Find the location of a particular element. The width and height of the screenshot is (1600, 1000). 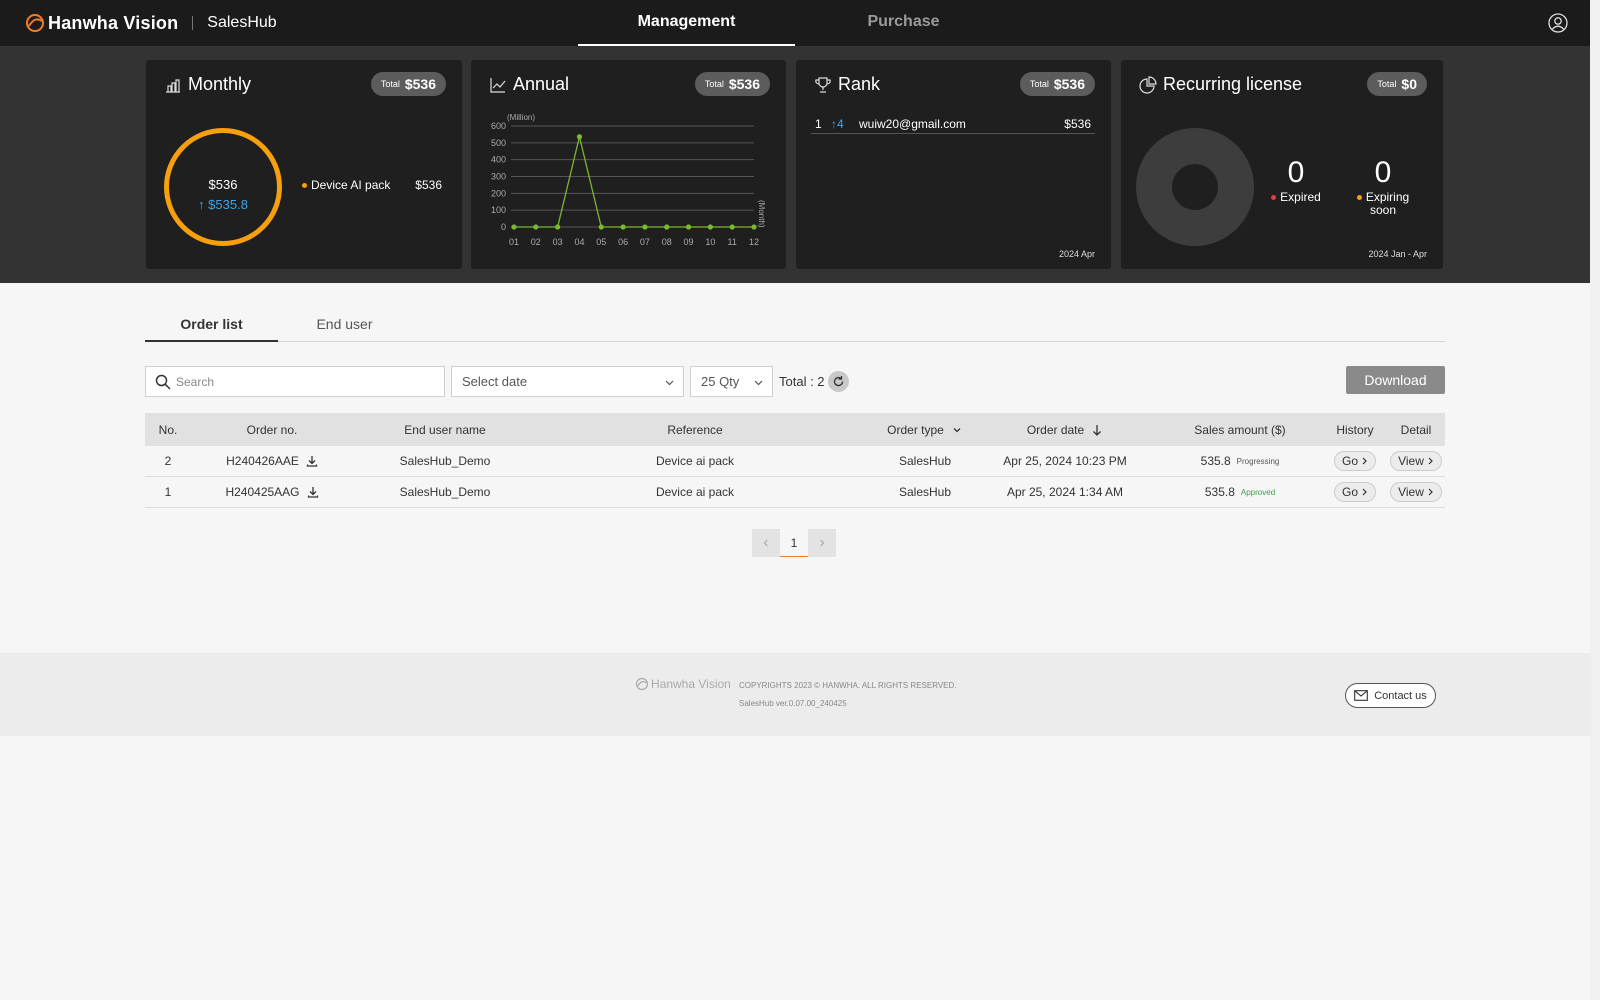

y-tick-label: 500 is located at coordinates (498, 143).